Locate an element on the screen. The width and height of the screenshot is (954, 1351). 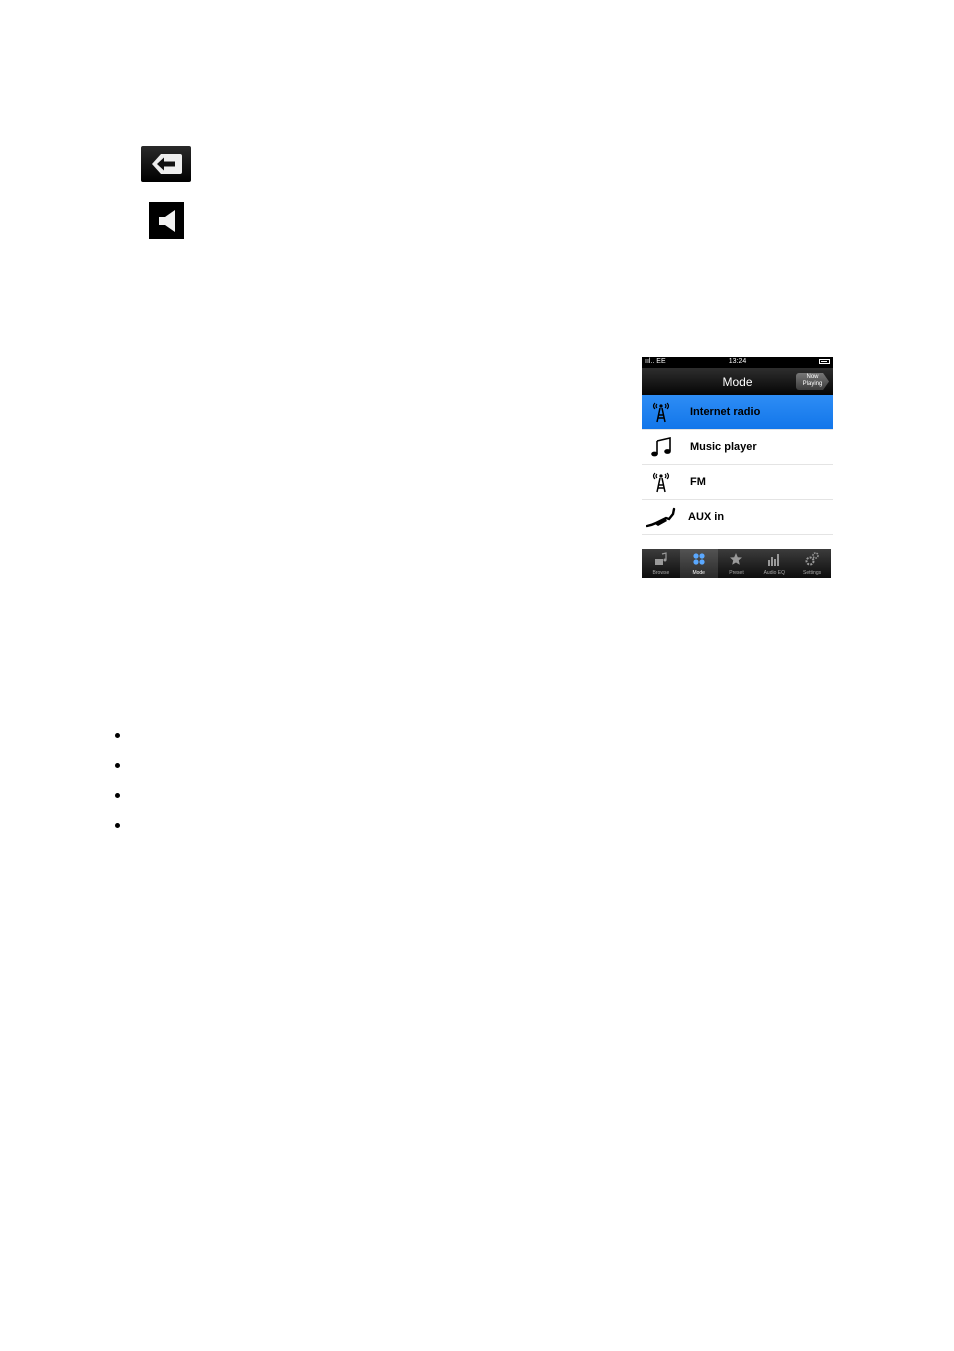
tab-settings: Settings is located at coordinates (812, 563).